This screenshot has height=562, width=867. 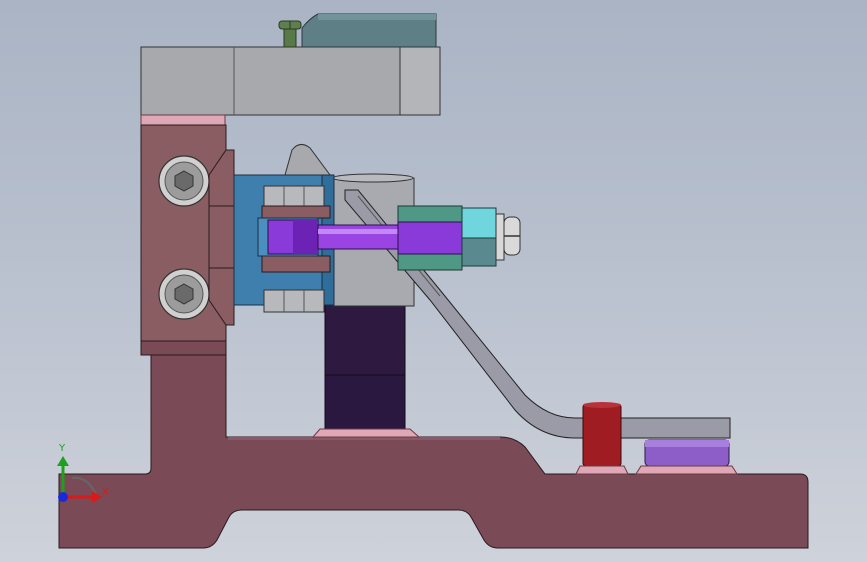 I want to click on triad-z-axis, so click(x=63, y=497).